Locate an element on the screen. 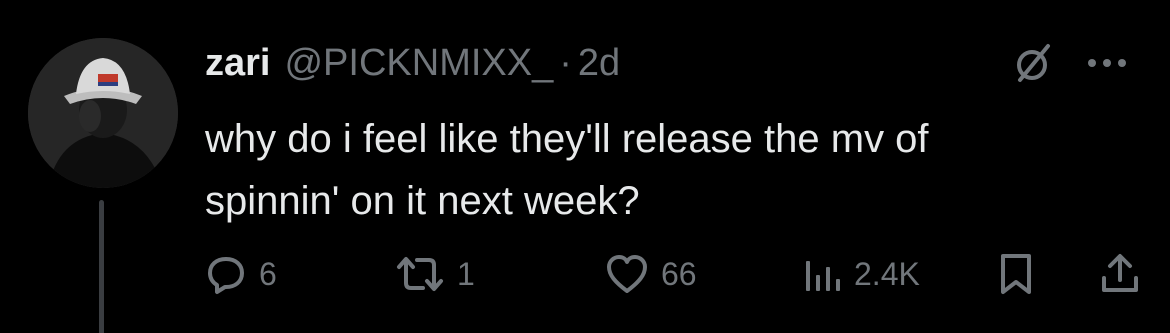 This screenshot has width=1170, height=333. bookmark-icon is located at coordinates (1016, 274).